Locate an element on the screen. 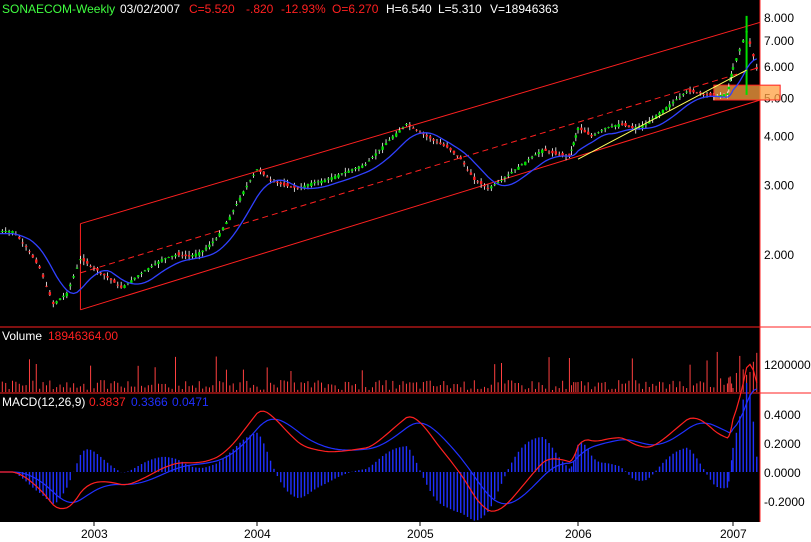  price-tick-6: 2.000 is located at coordinates (779, 255).